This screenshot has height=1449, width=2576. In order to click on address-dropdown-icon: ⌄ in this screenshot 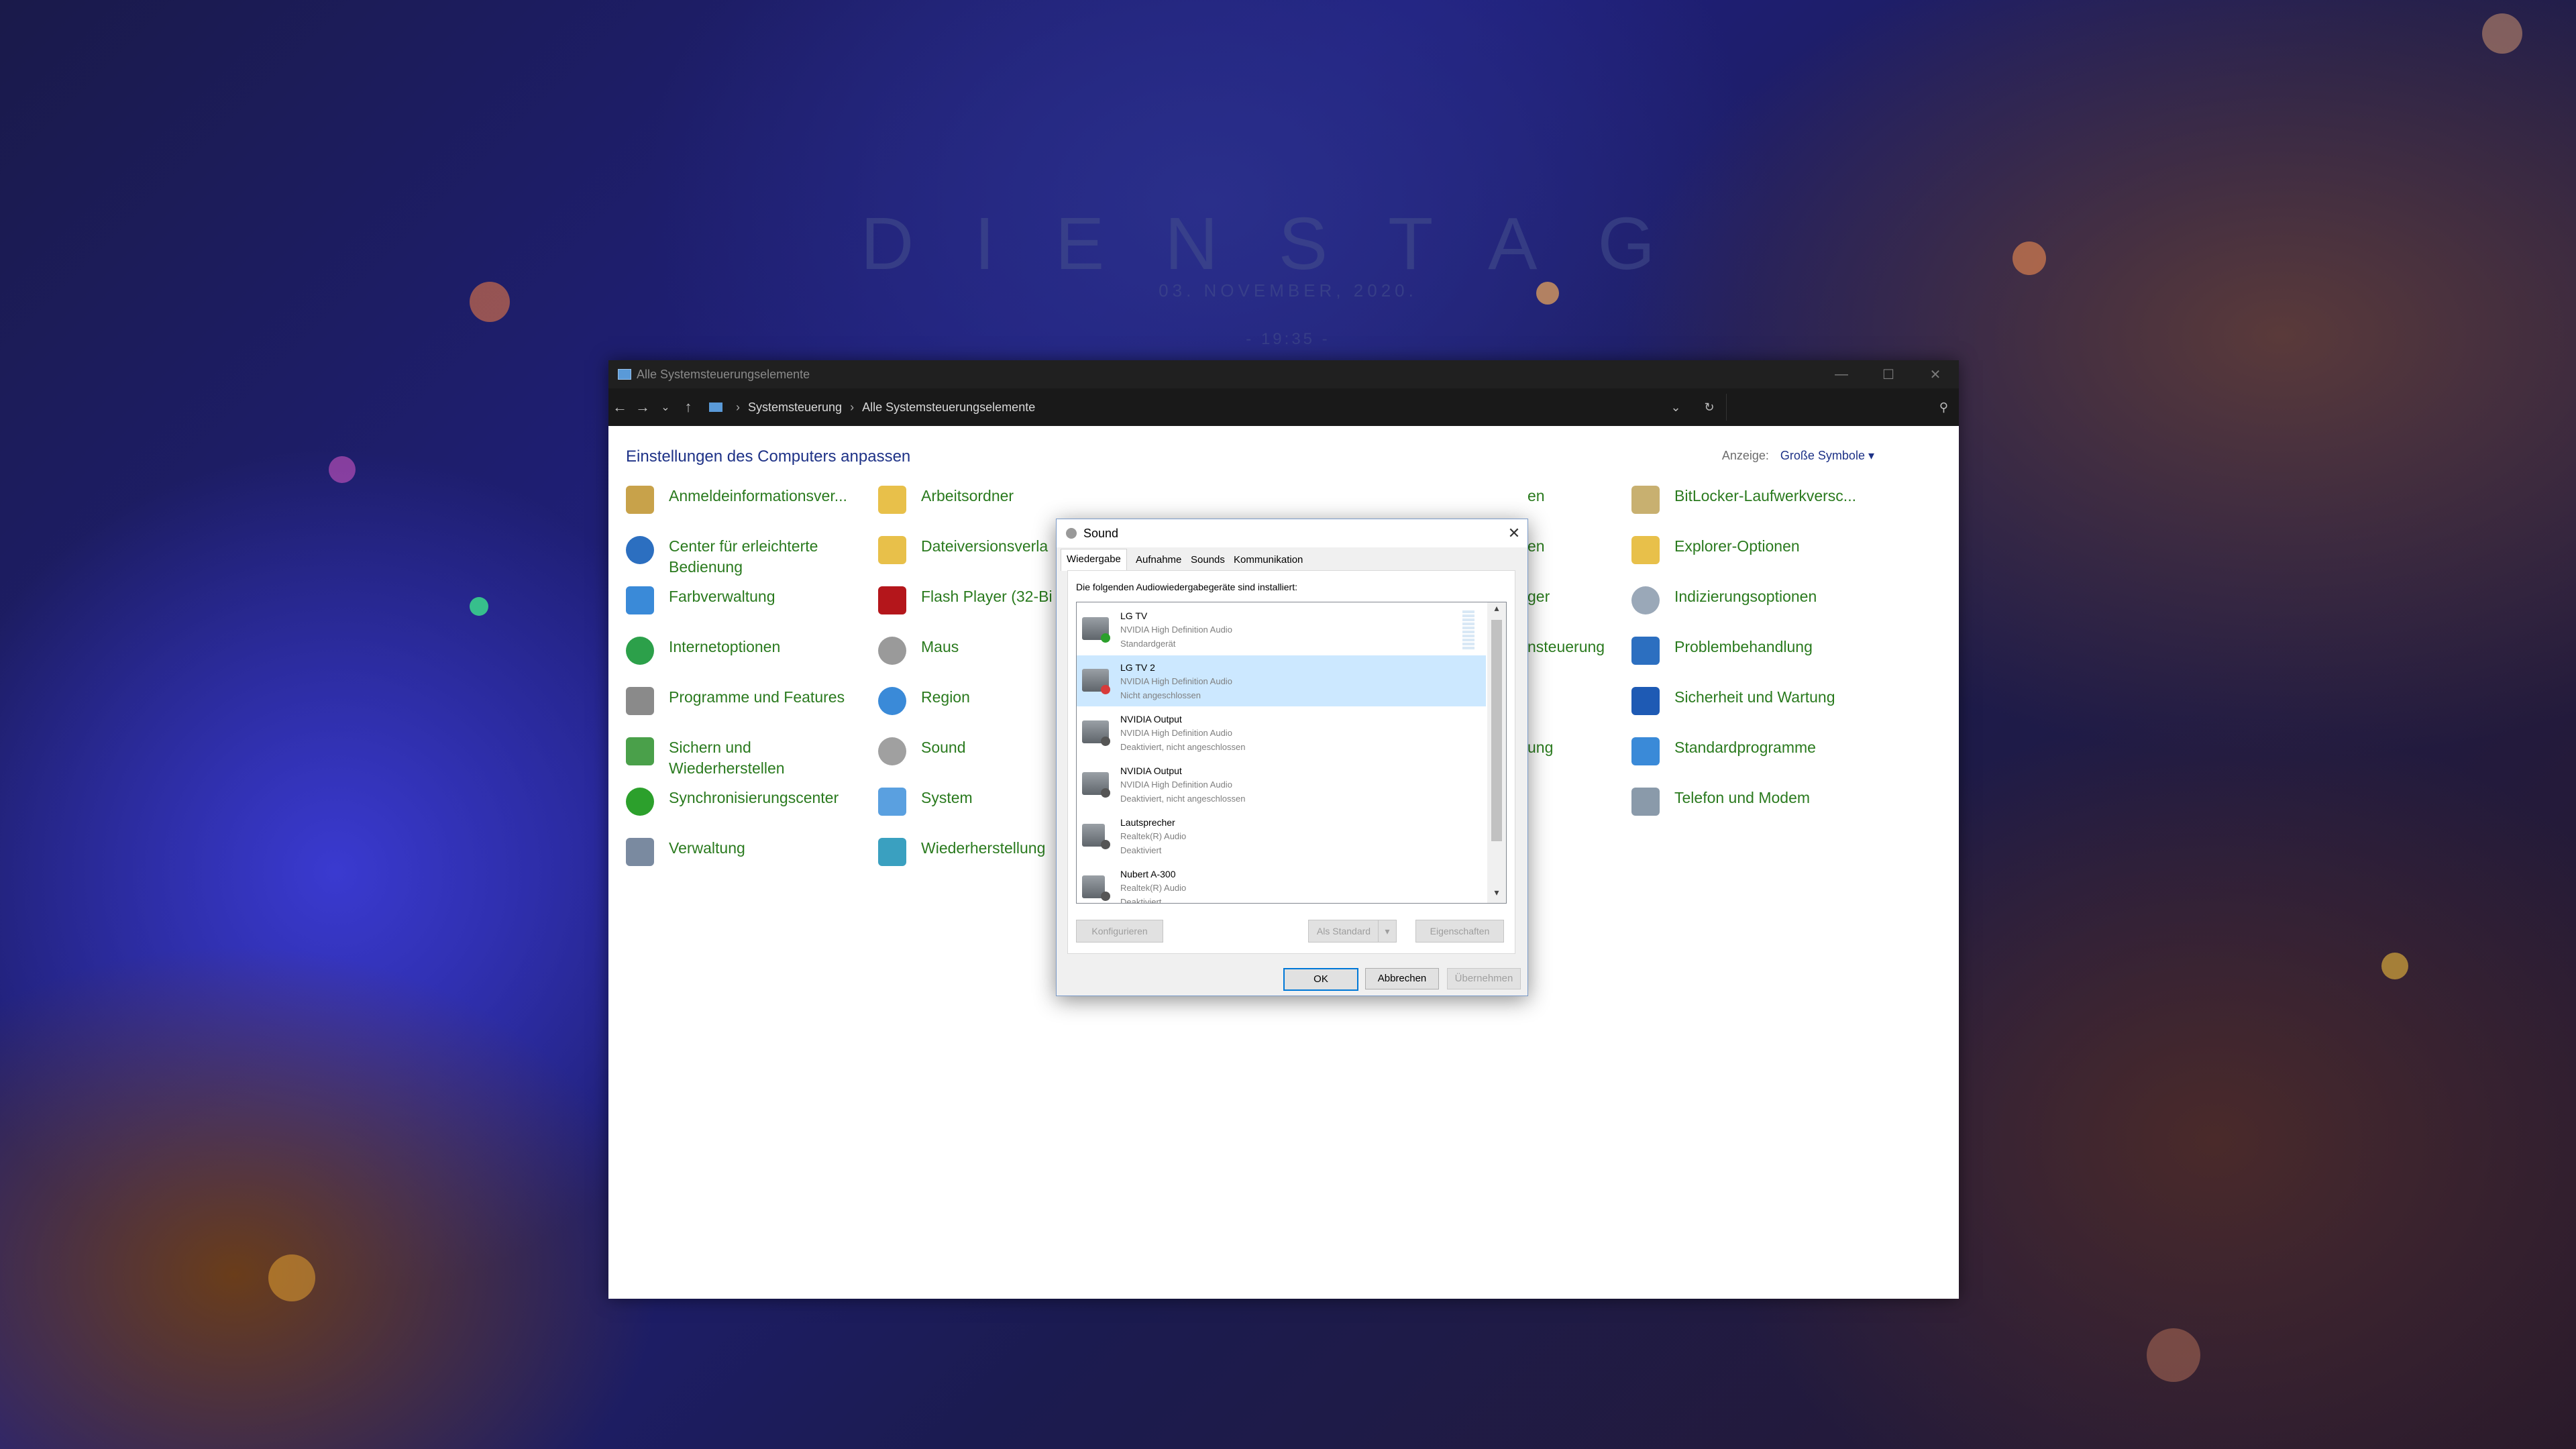, I will do `click(1676, 407)`.